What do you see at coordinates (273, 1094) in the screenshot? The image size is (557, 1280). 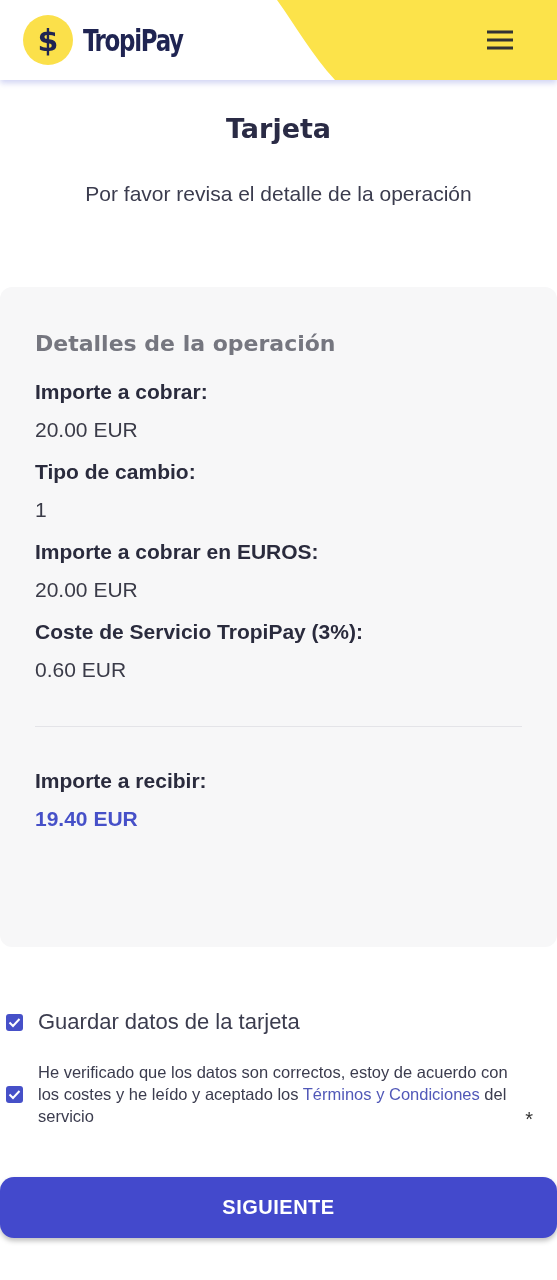 I see `terms-text: He verificado que los datos son correctos, estoy de acuerdo con los costes y he leído y aceptado los Términos y Condiciones del servicio` at bounding box center [273, 1094].